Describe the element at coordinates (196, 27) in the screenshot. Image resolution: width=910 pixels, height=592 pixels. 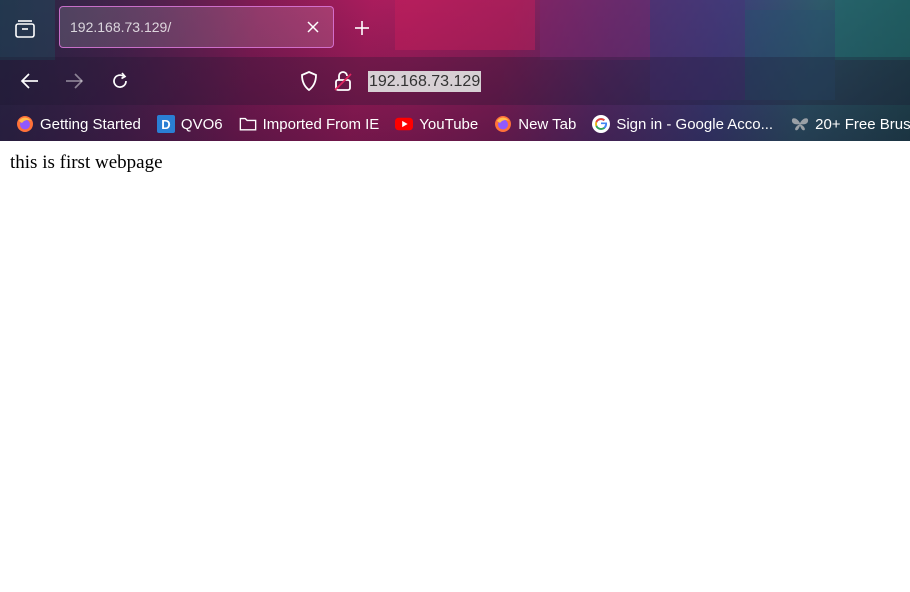
I see `tab-active: 192.168.73.129/` at that location.